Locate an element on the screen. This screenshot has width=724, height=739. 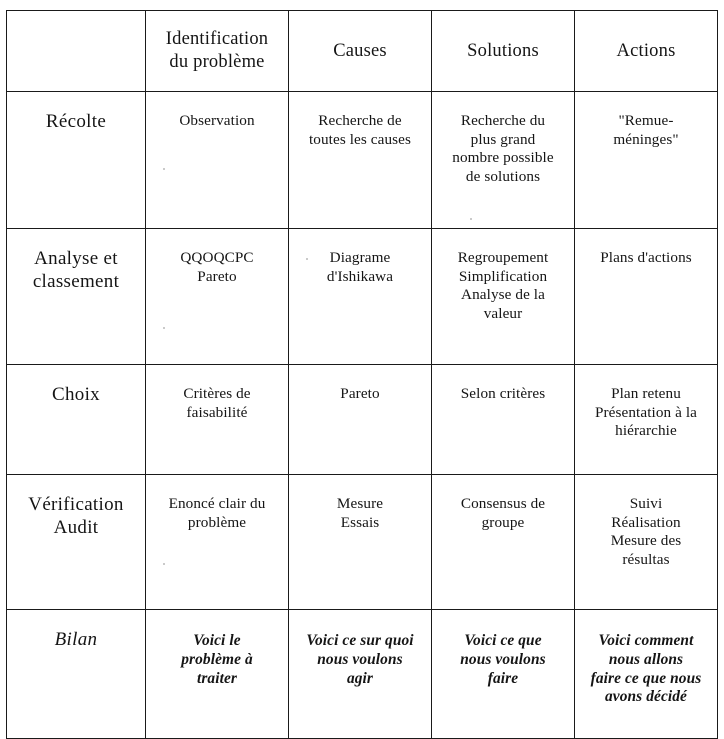
text-line: nous allons is located at coordinates (646, 659).